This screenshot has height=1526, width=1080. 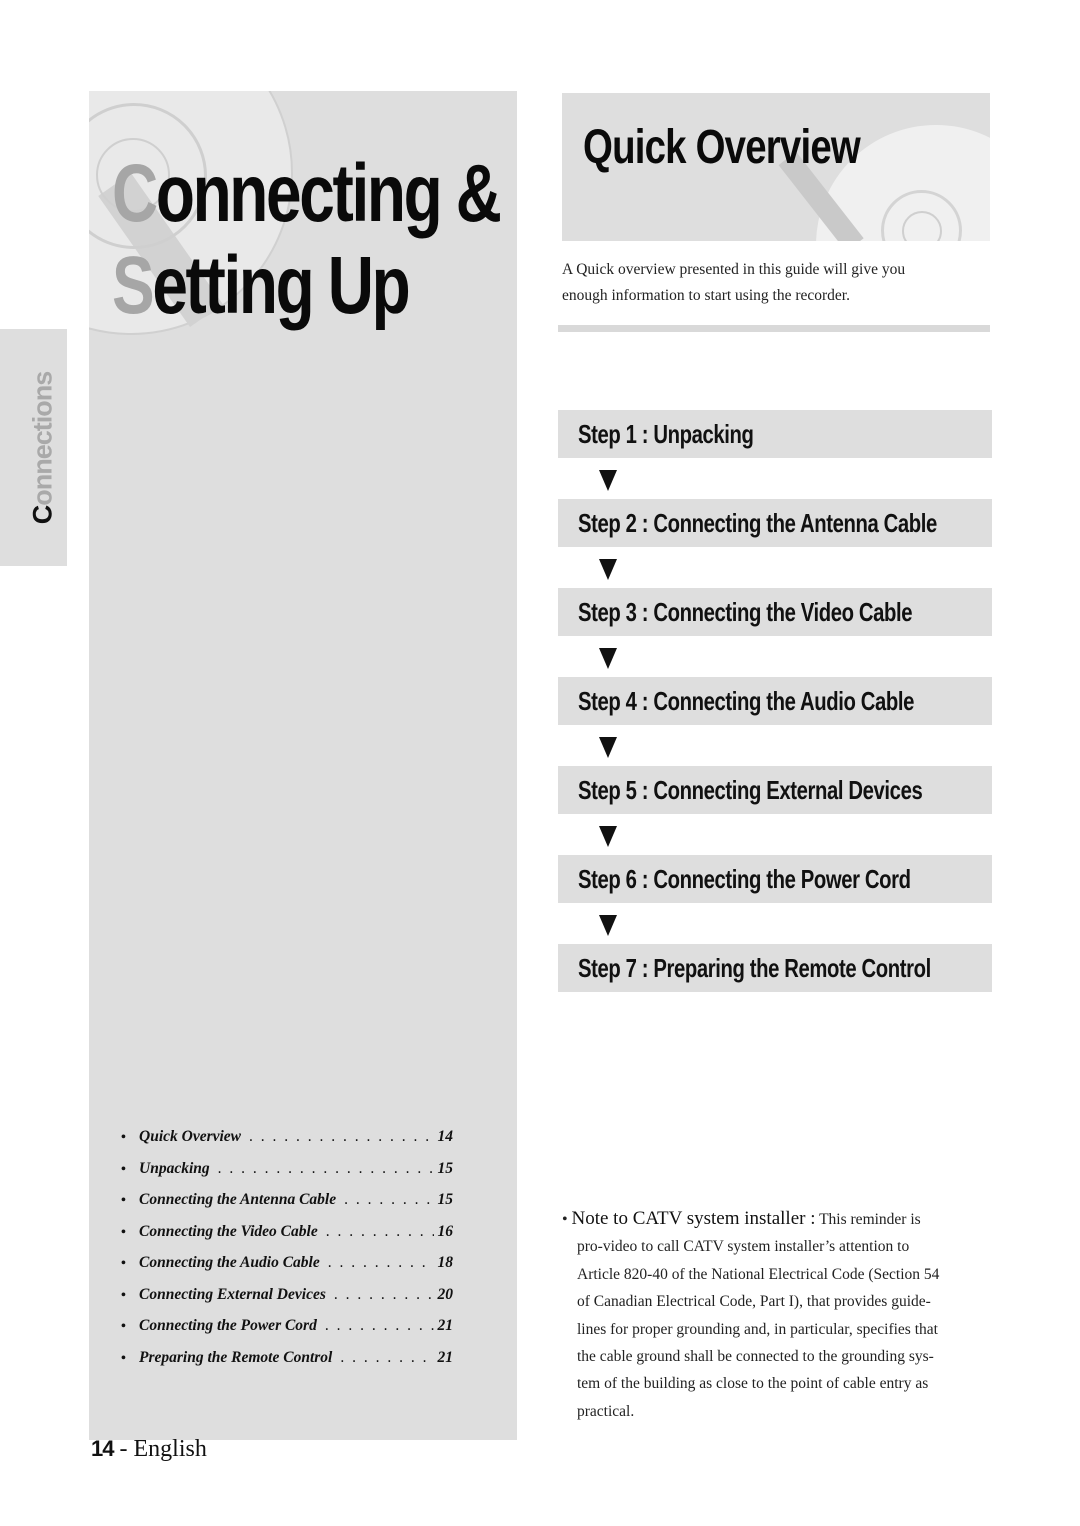 What do you see at coordinates (287, 1144) in the screenshot?
I see `toc-item: •Quick Overview14` at bounding box center [287, 1144].